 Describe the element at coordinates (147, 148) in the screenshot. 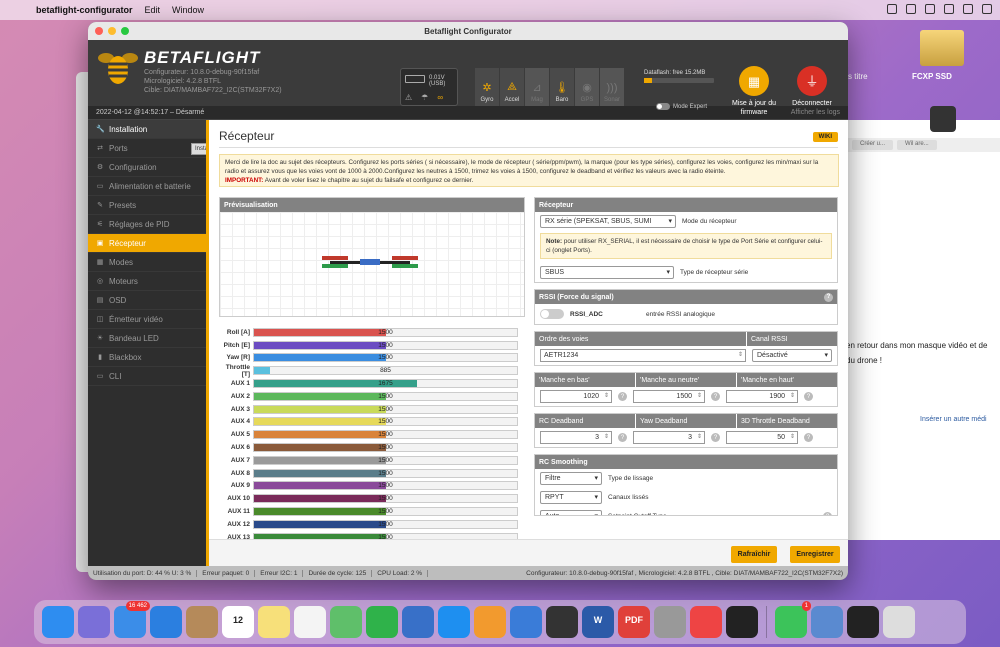

I see `sidebar-item-ports: ⇄ Ports` at that location.